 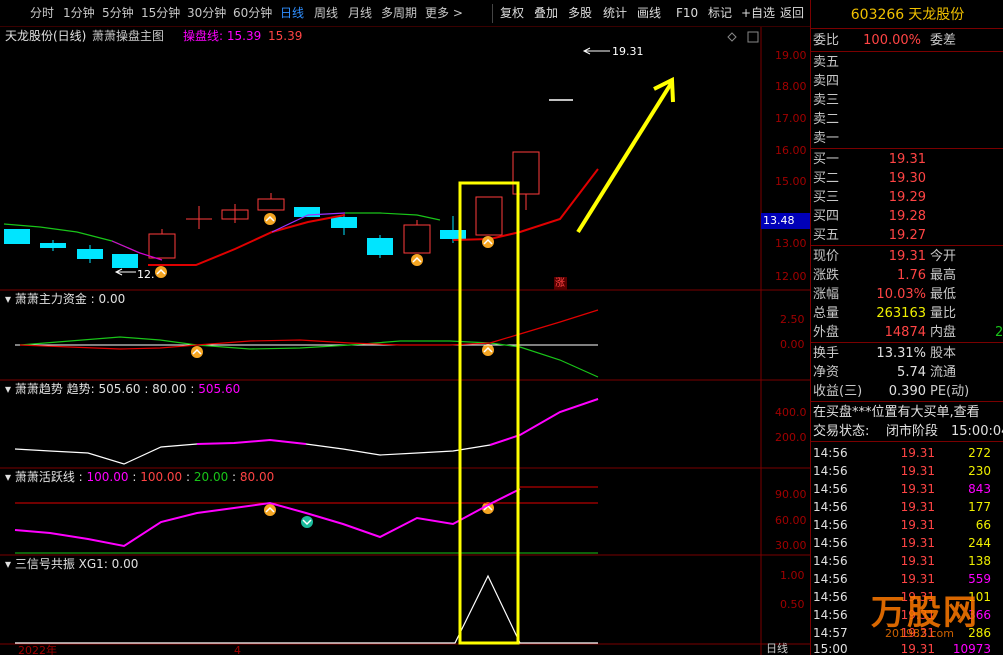 I want to click on bid-row: 买五 19.27, so click(x=907, y=235).